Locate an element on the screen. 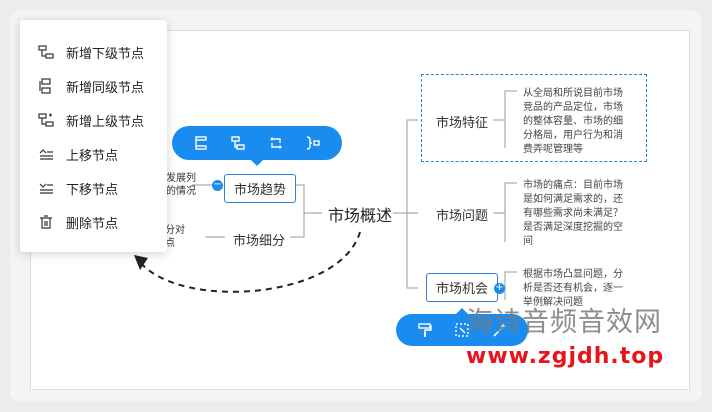 Image resolution: width=712 pixels, height=412 pixels. add-child-icon is located at coordinates (46, 52).